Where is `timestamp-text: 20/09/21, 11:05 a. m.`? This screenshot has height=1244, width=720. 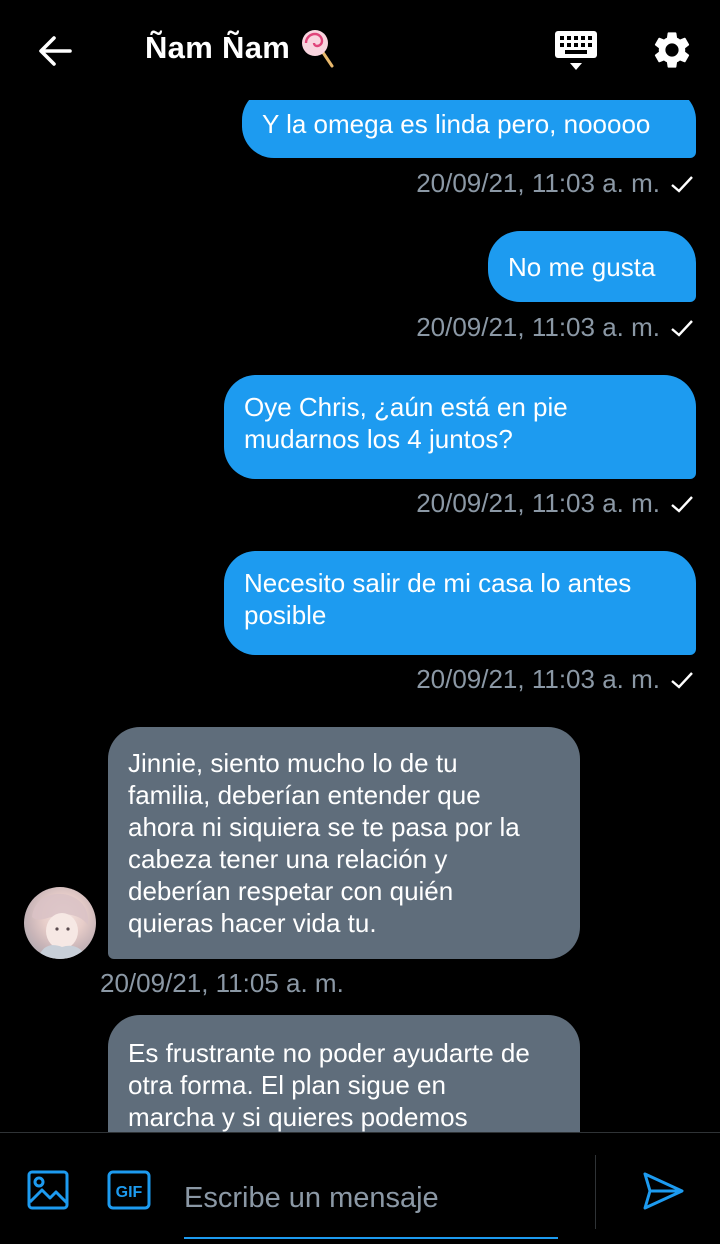
timestamp-text: 20/09/21, 11:05 a. m. is located at coordinates (222, 983).